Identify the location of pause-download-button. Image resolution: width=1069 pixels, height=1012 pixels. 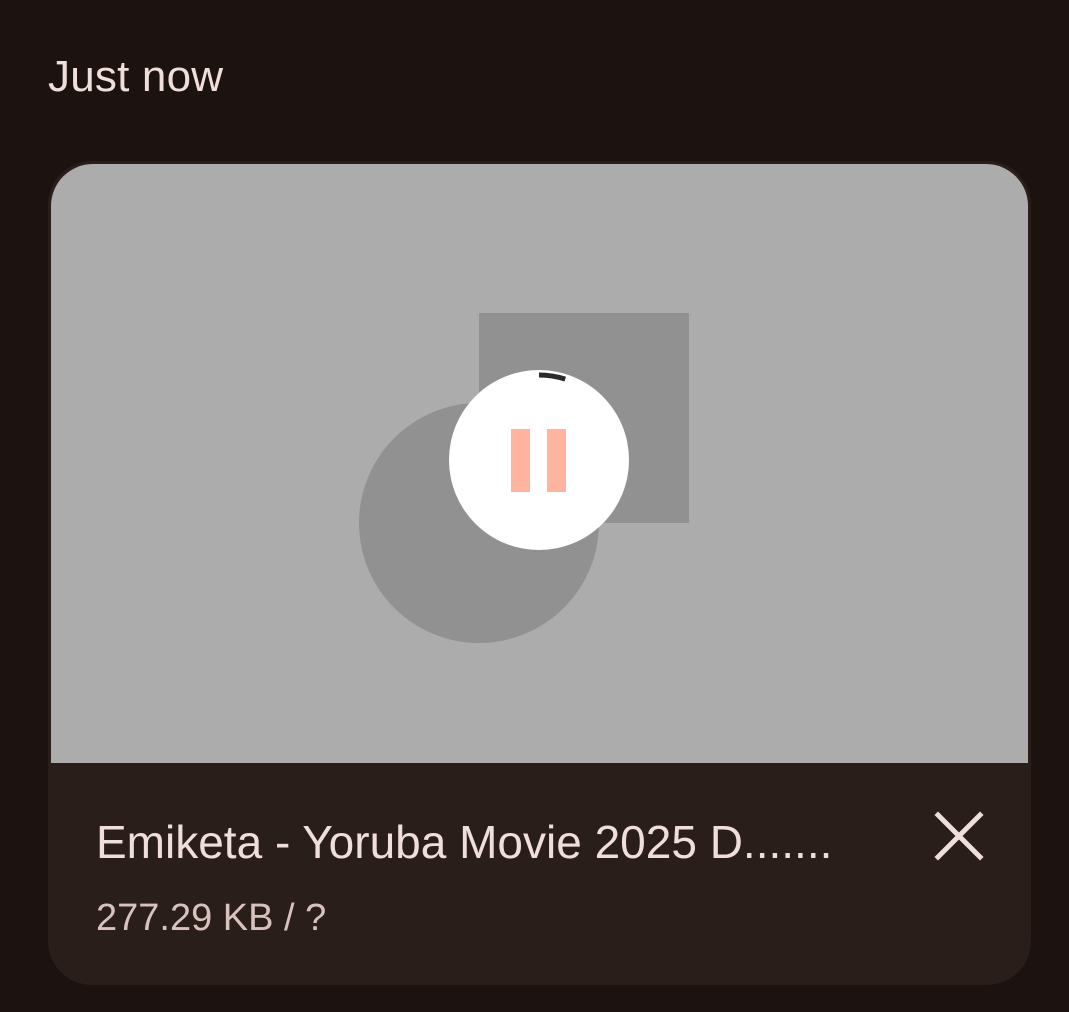
(539, 460).